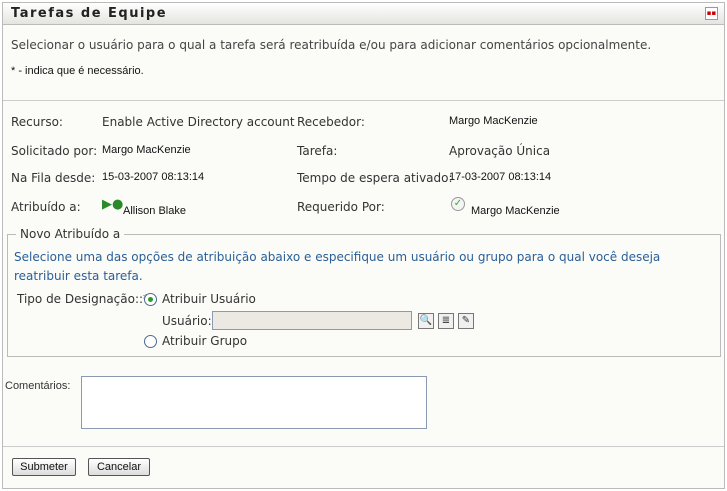  Describe the element at coordinates (54, 151) in the screenshot. I see `solicitado-label: Solicitado por:` at that location.